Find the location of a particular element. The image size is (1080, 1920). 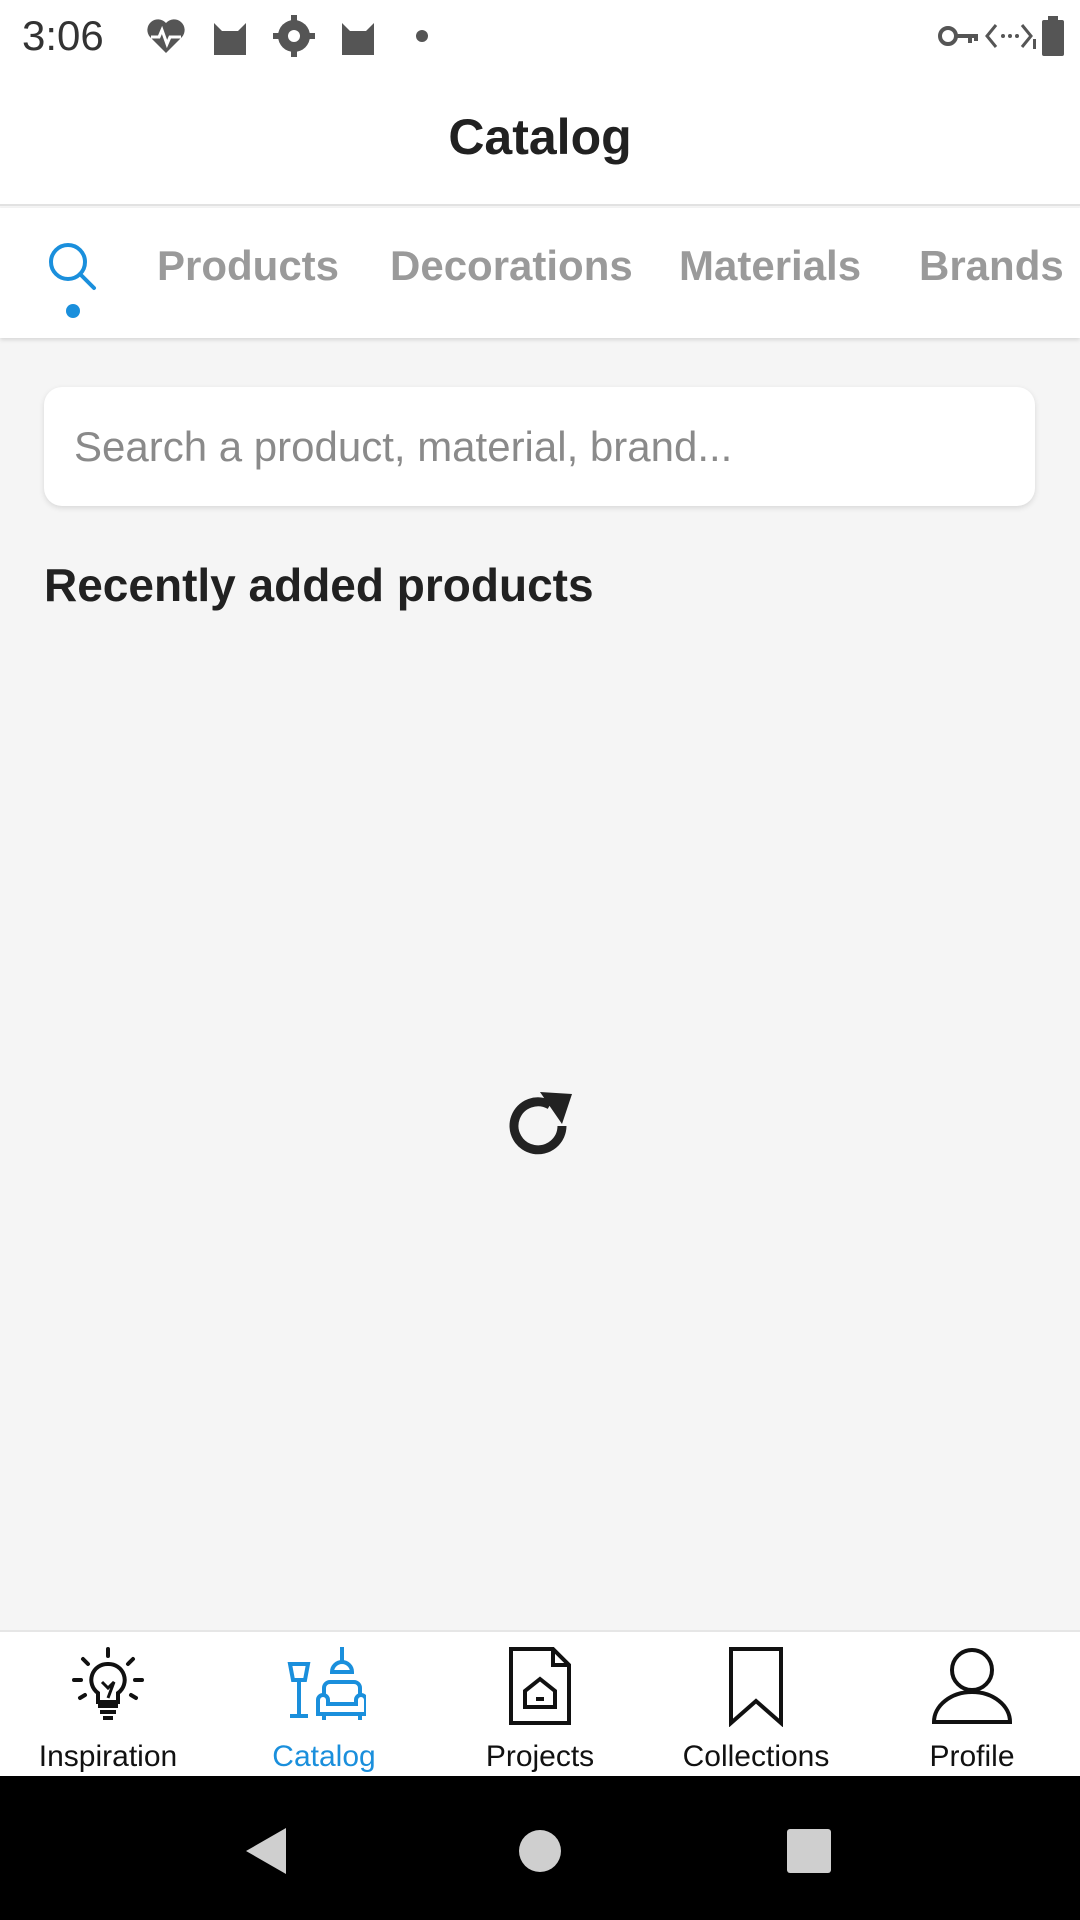

tab-search is located at coordinates (74, 278).